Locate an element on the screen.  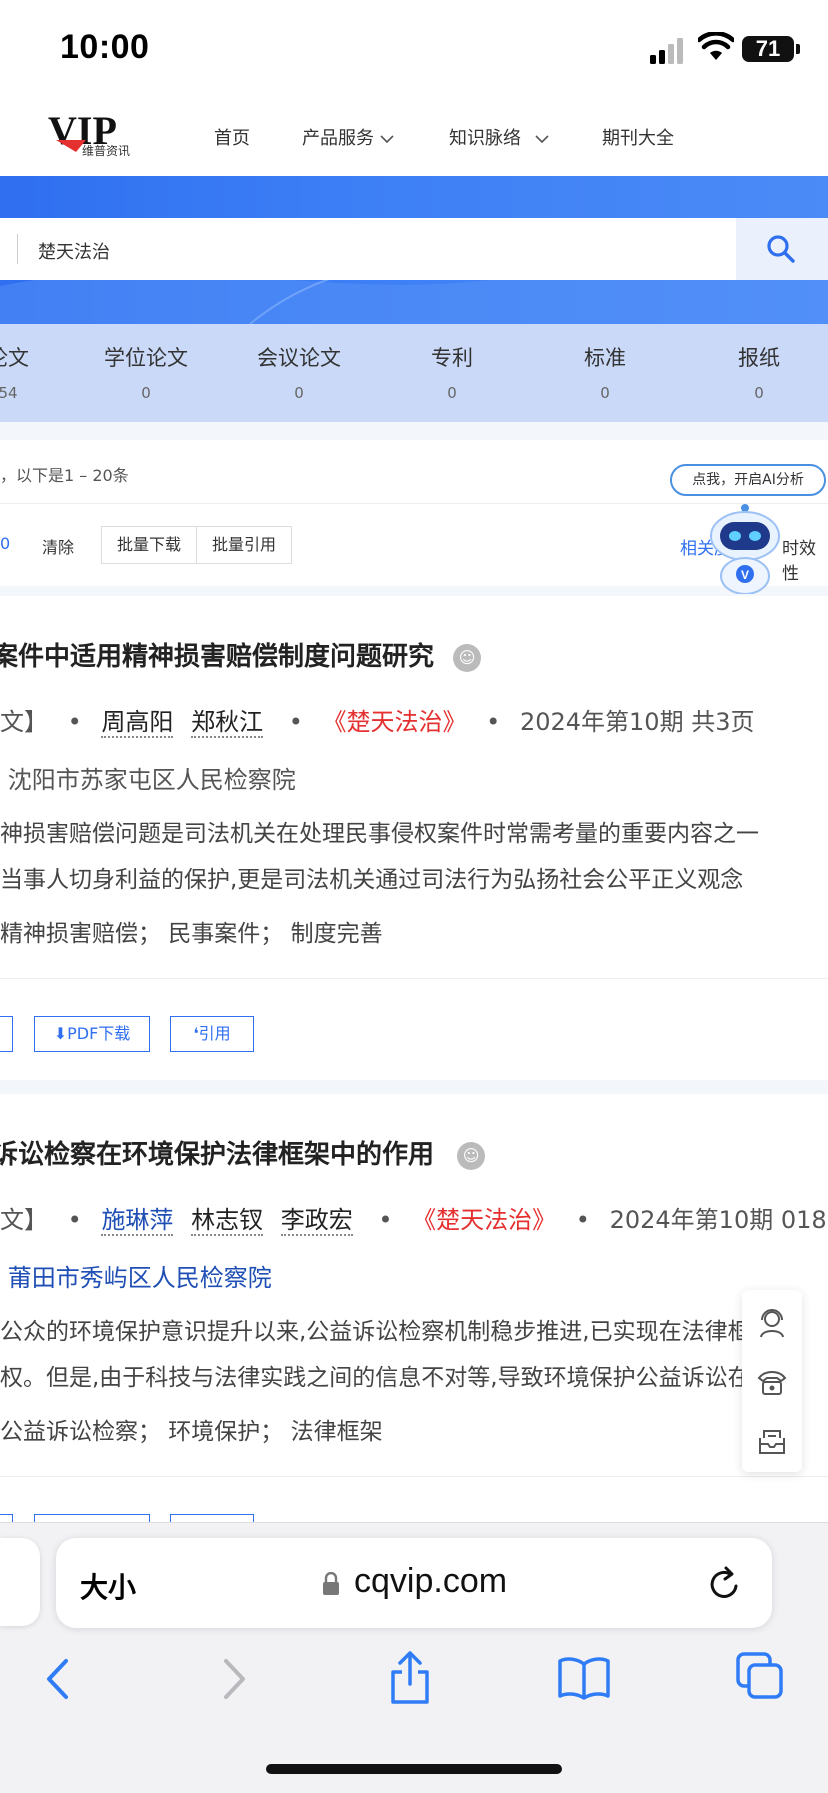
nav-journals: 期刊大全 is located at coordinates (638, 137).